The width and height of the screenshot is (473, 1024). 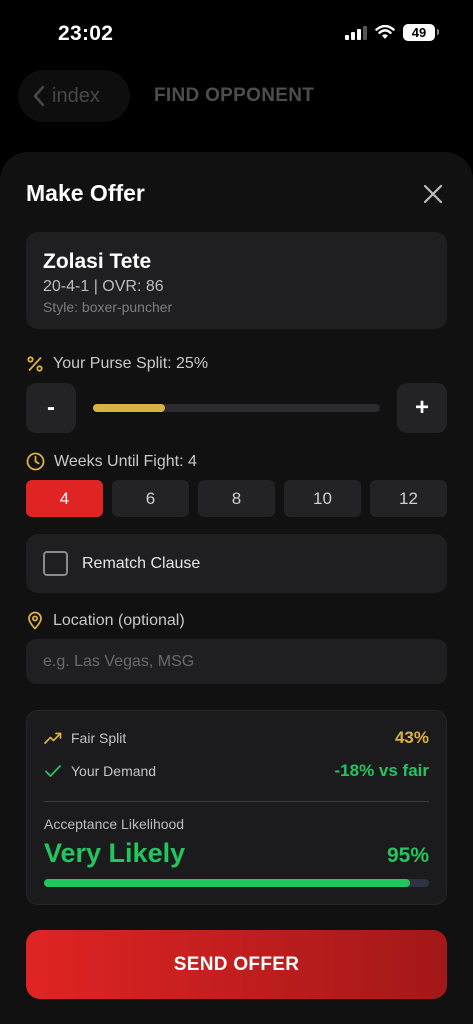 I want to click on clock-icon, so click(x=35, y=461).